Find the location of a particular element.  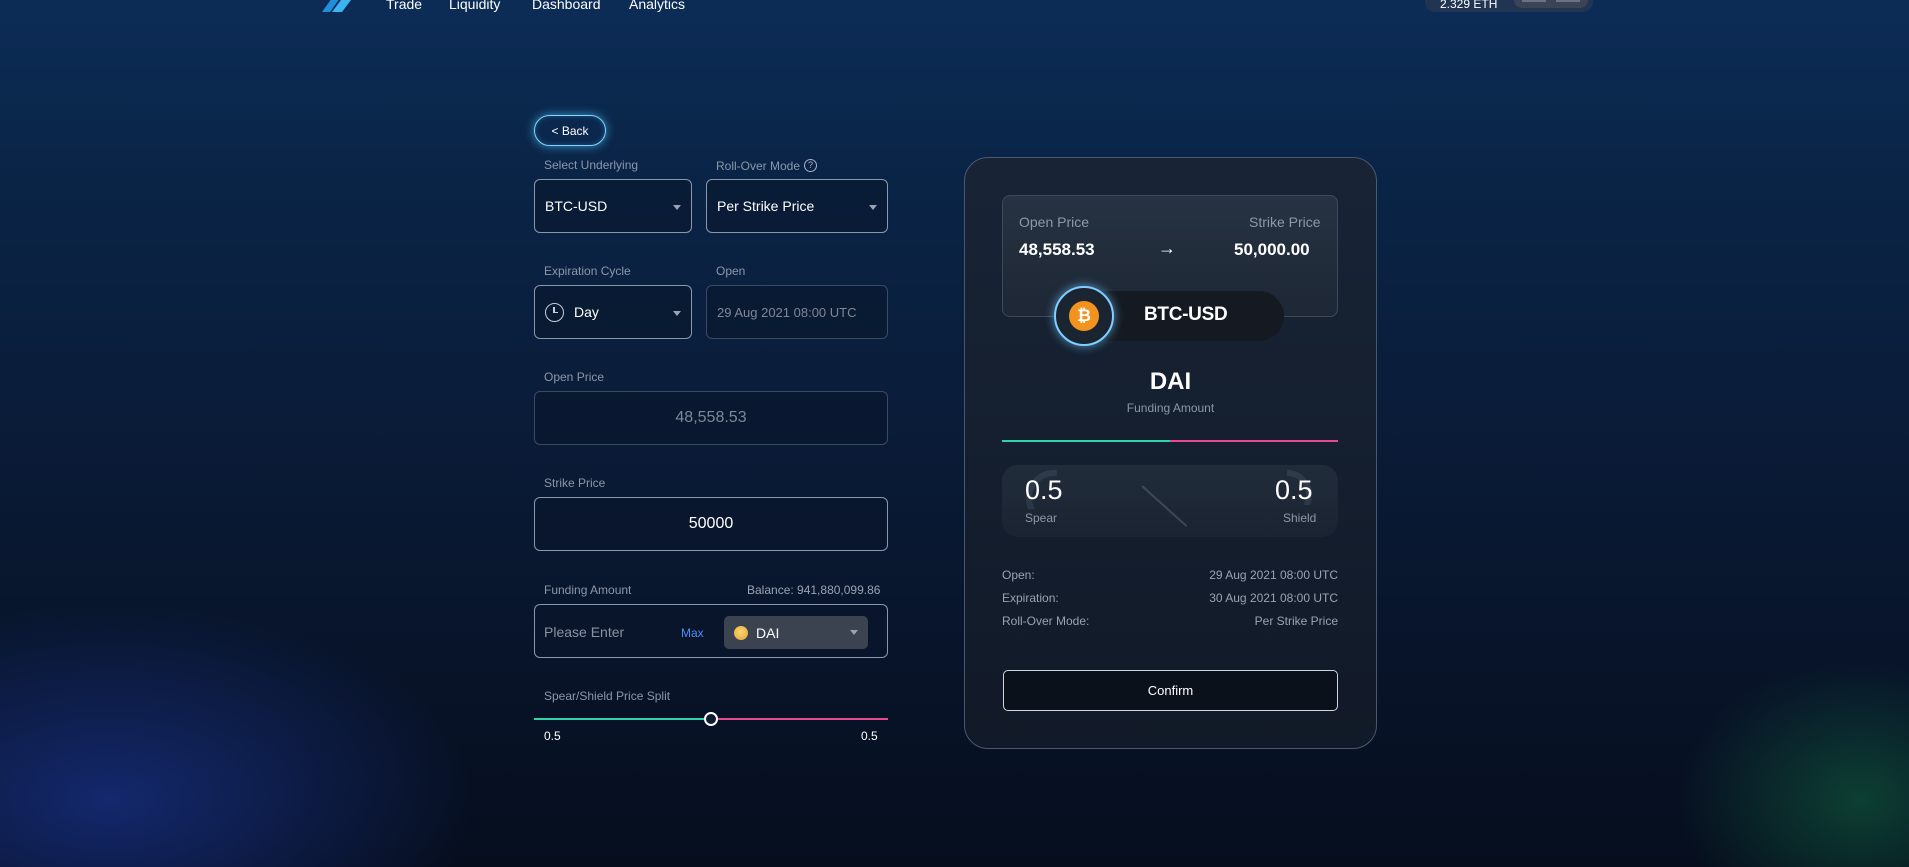

open-field: 29 Aug 2021 08:00 UTC is located at coordinates (797, 312).